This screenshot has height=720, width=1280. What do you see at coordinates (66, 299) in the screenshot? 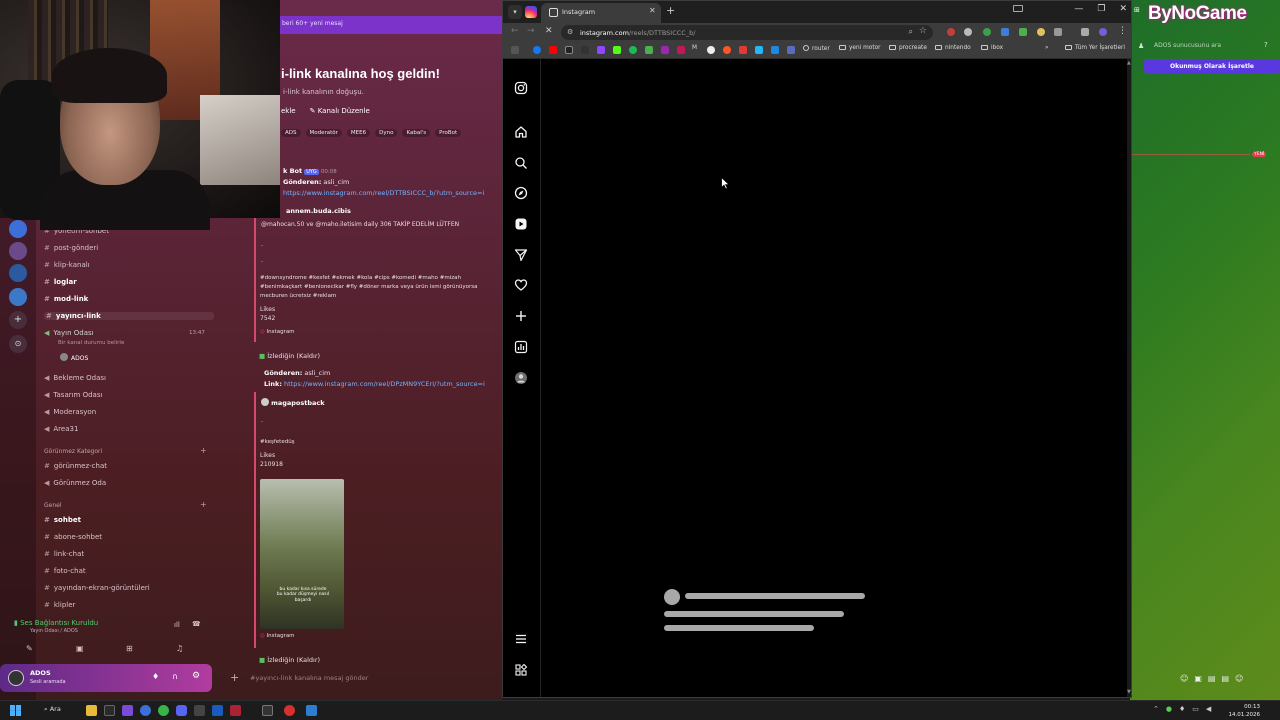
I see `channel-item: # mod-link` at bounding box center [66, 299].